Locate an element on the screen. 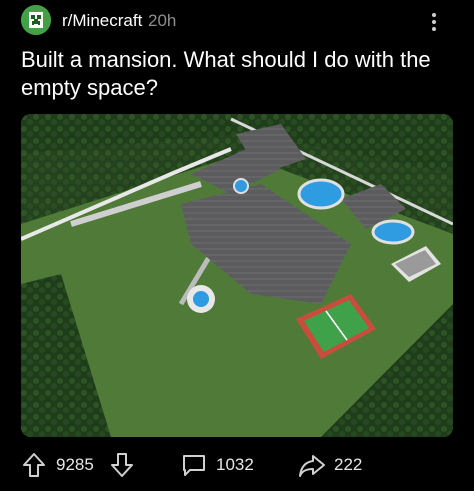  comment-count-label: 1032 is located at coordinates (235, 464).